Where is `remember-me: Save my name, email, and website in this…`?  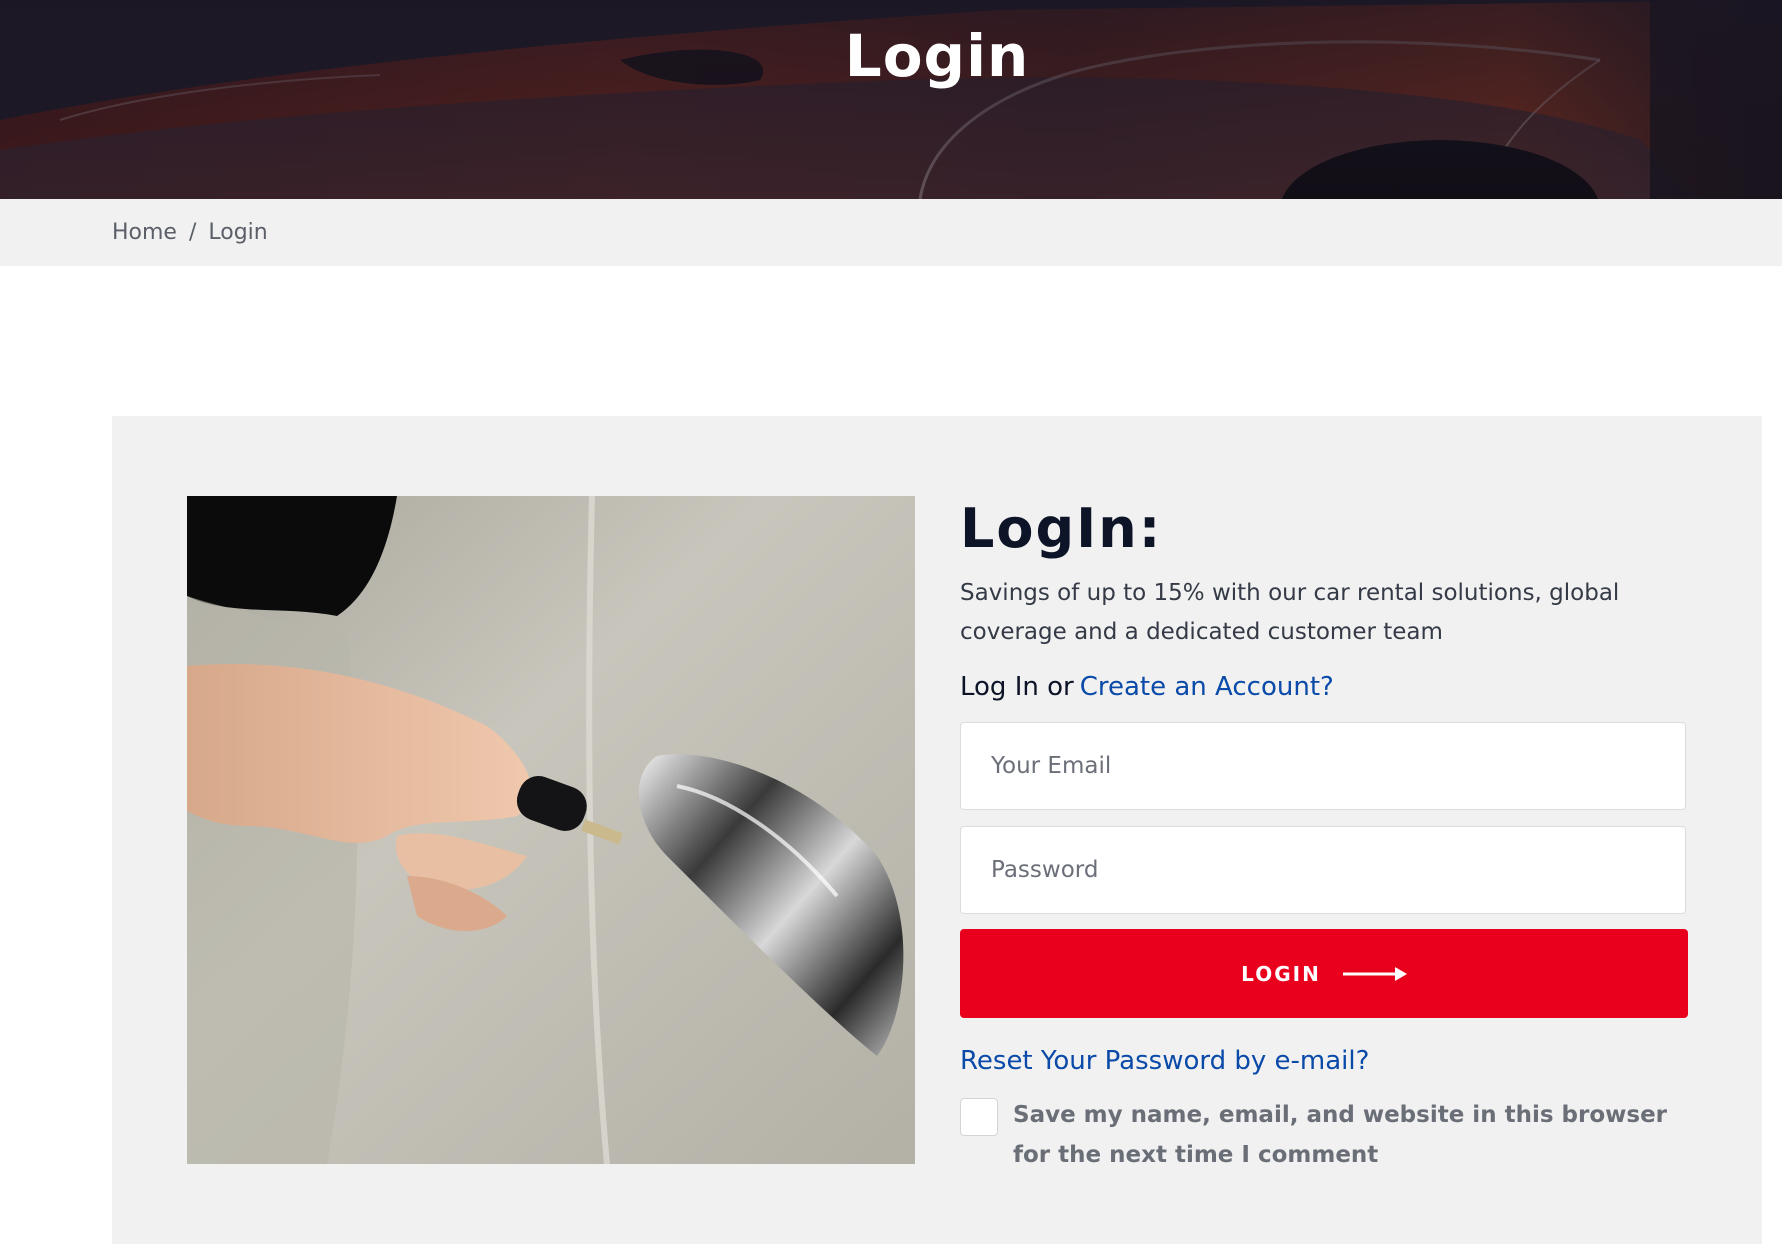
remember-me: Save my name, email, and website in this… is located at coordinates (1324, 1136).